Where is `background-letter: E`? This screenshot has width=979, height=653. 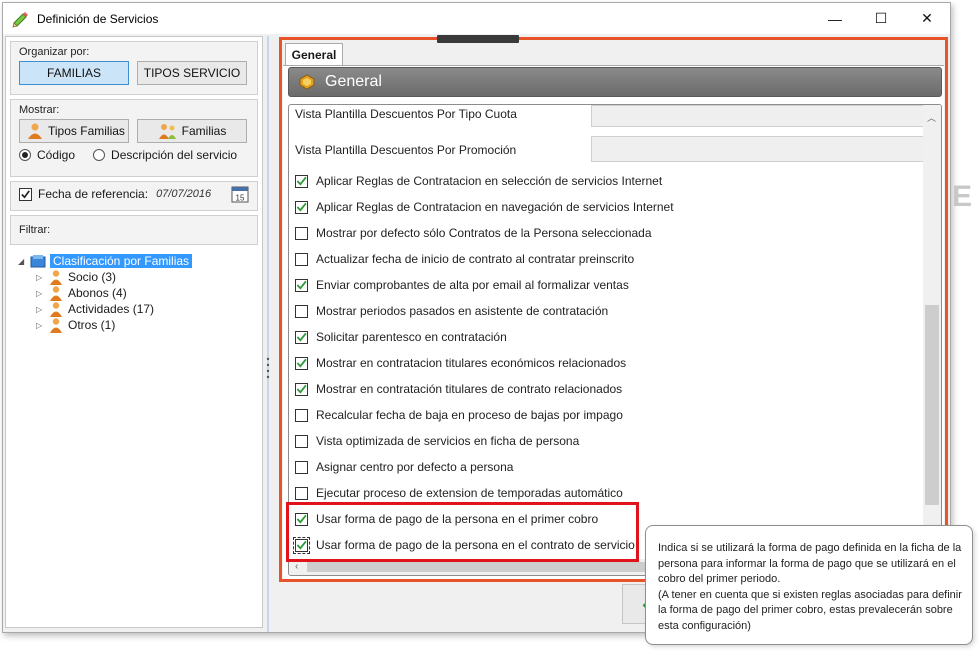 background-letter: E is located at coordinates (962, 196).